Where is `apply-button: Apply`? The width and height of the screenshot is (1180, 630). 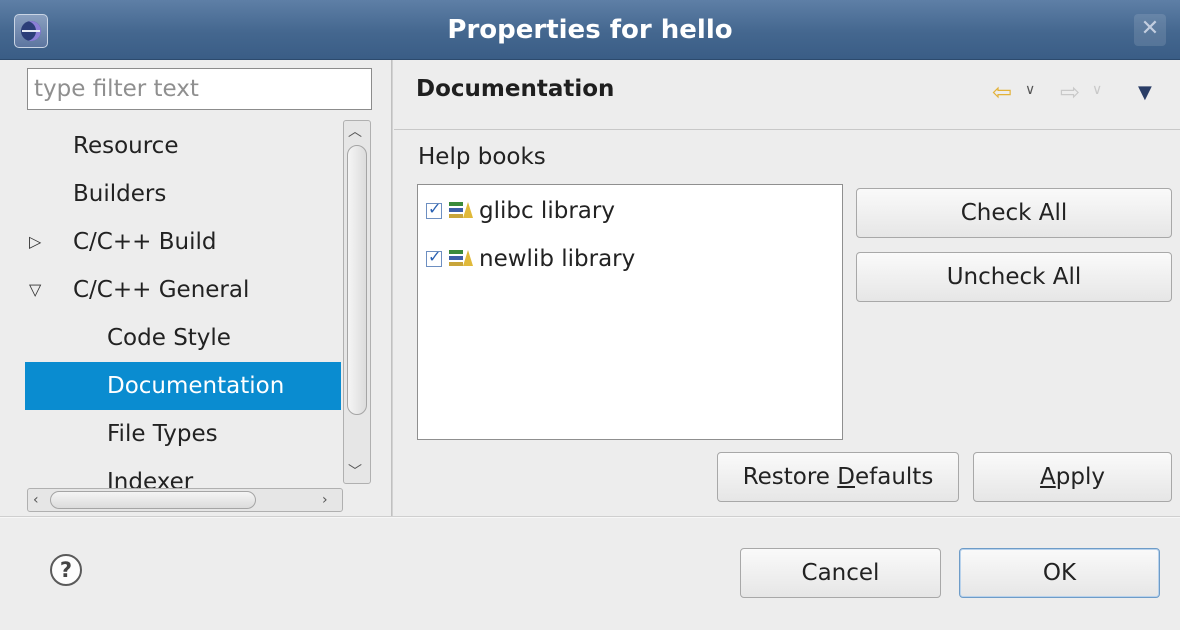
apply-button: Apply is located at coordinates (1072, 477).